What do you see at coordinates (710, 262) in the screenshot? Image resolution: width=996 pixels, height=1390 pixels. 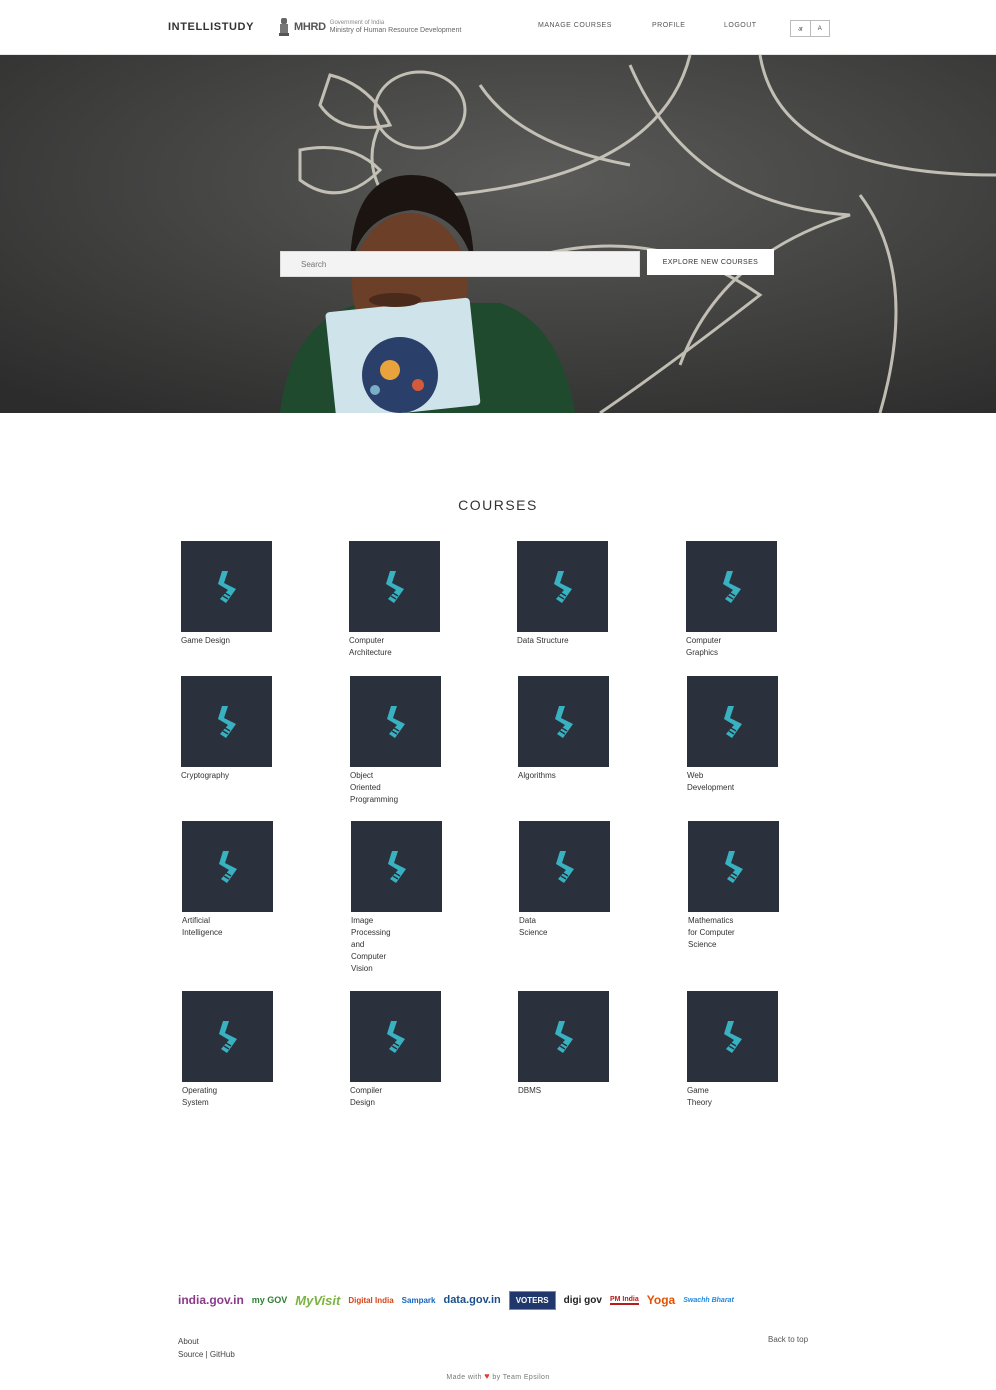 I see `explore-courses-button: EXPLORE NEW COURSES` at bounding box center [710, 262].